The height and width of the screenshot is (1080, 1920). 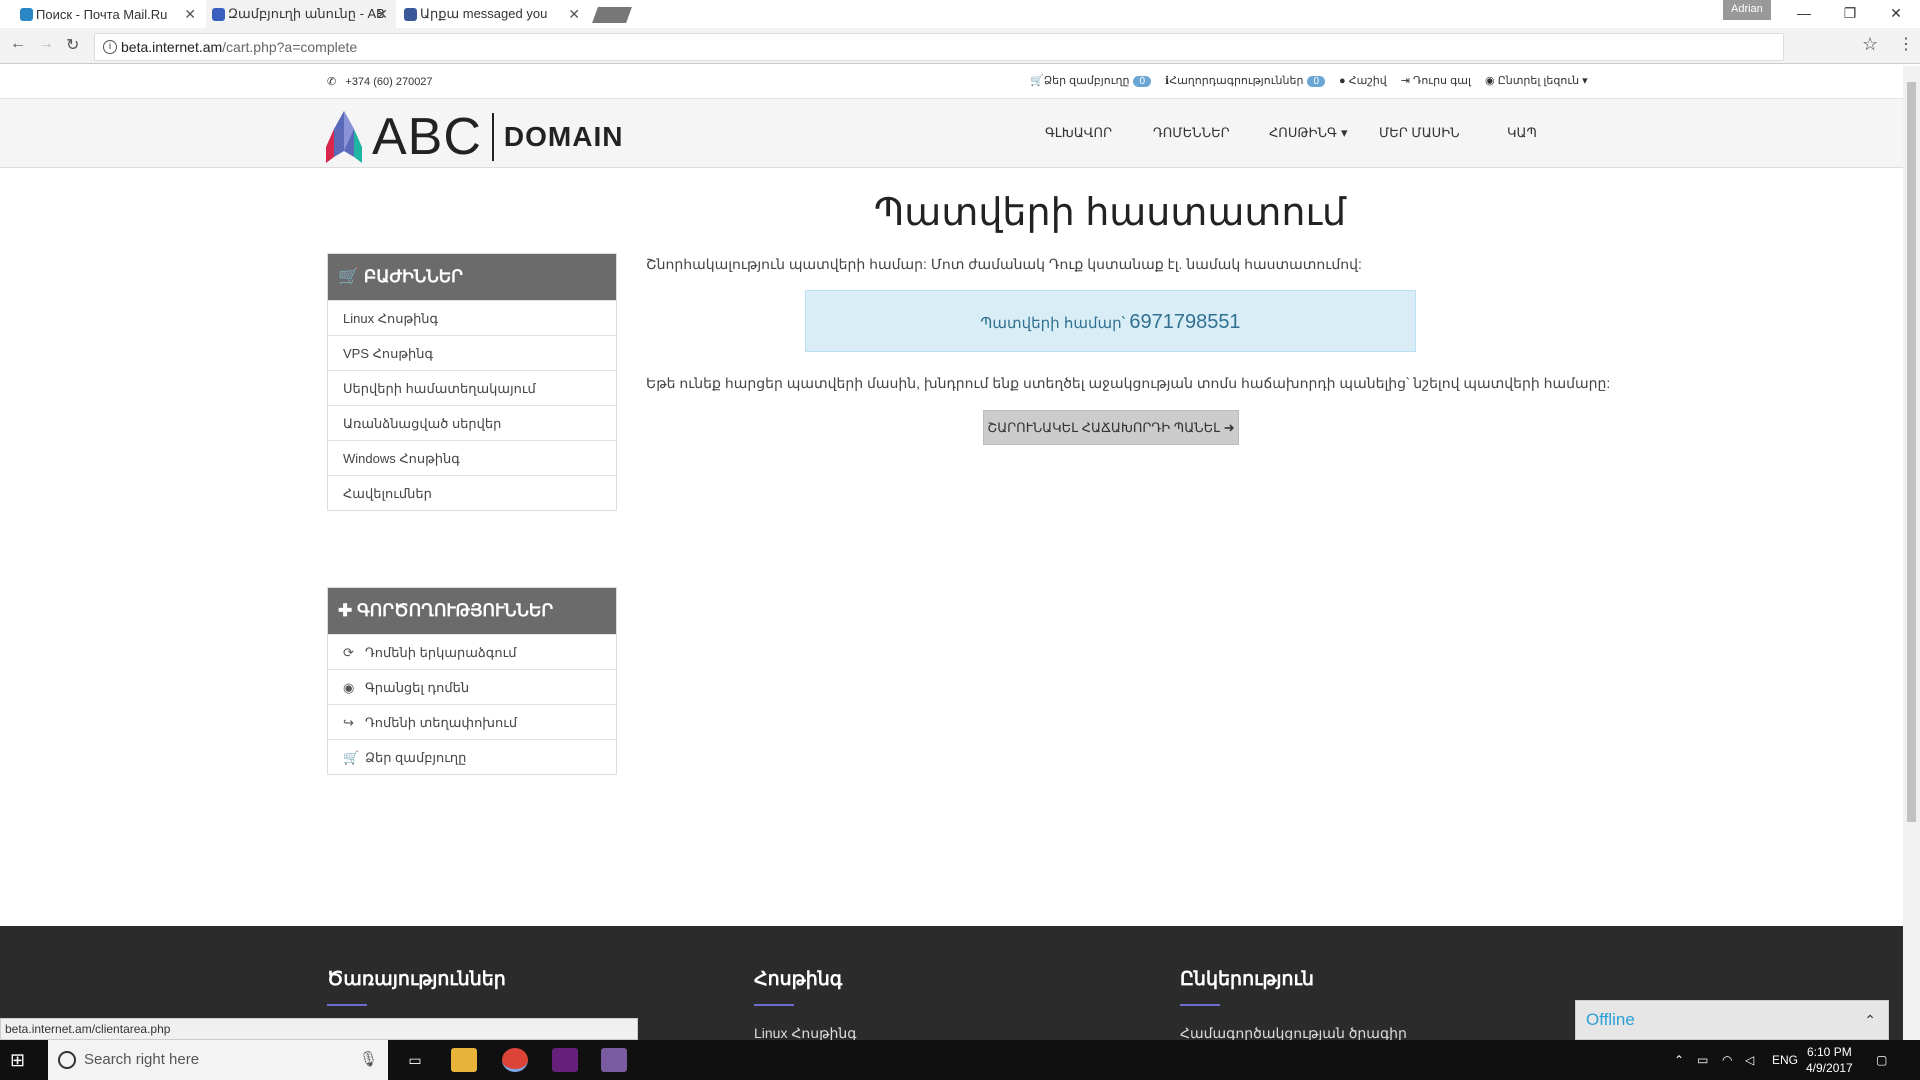 What do you see at coordinates (472, 277) in the screenshot?
I see `sections-header: 🛒 ԲԱԺԻՆՆԵՐ` at bounding box center [472, 277].